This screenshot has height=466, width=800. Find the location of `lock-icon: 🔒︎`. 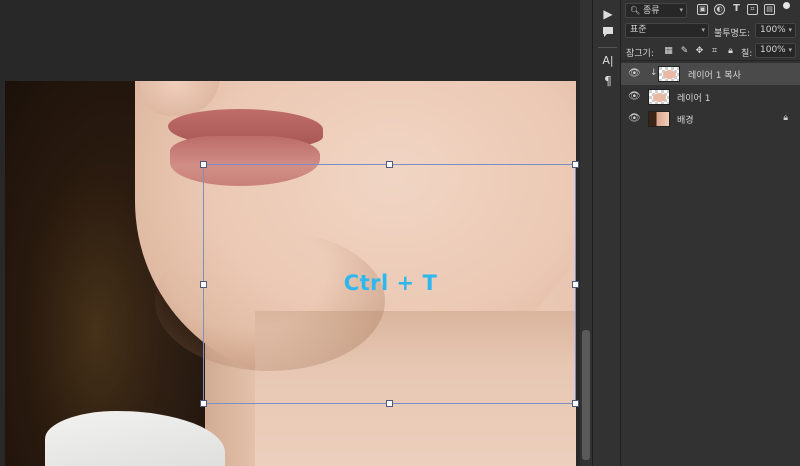

lock-icon: 🔒︎ is located at coordinates (785, 118).